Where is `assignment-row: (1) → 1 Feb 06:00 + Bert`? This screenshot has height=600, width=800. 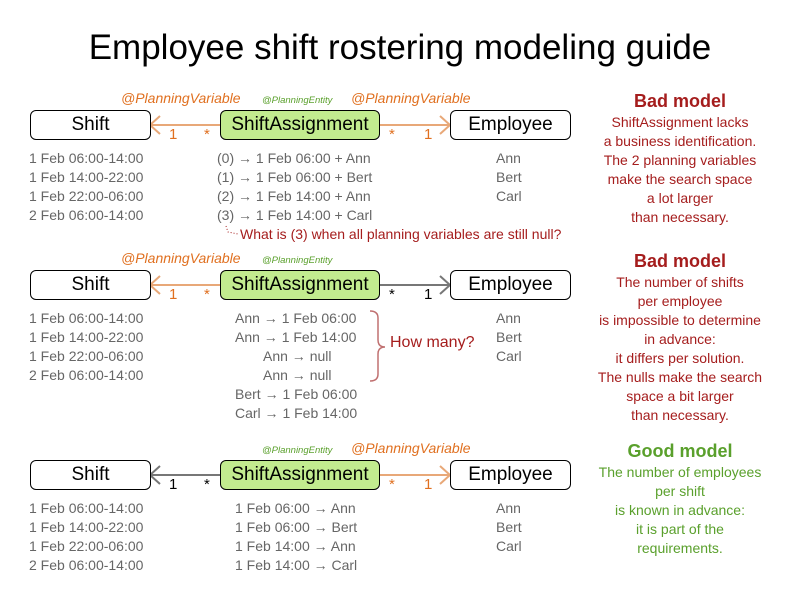
assignment-row: (1) → 1 Feb 06:00 + Bert is located at coordinates (295, 177).